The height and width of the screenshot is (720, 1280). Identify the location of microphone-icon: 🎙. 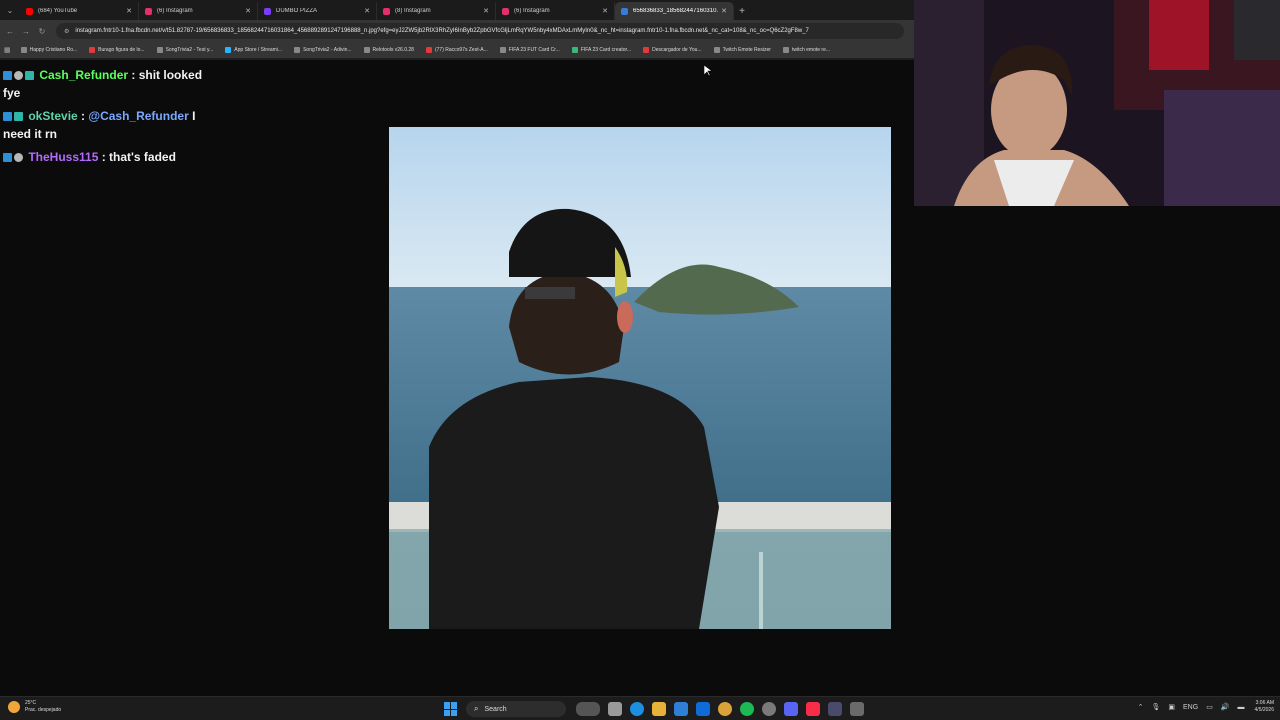
(1156, 707).